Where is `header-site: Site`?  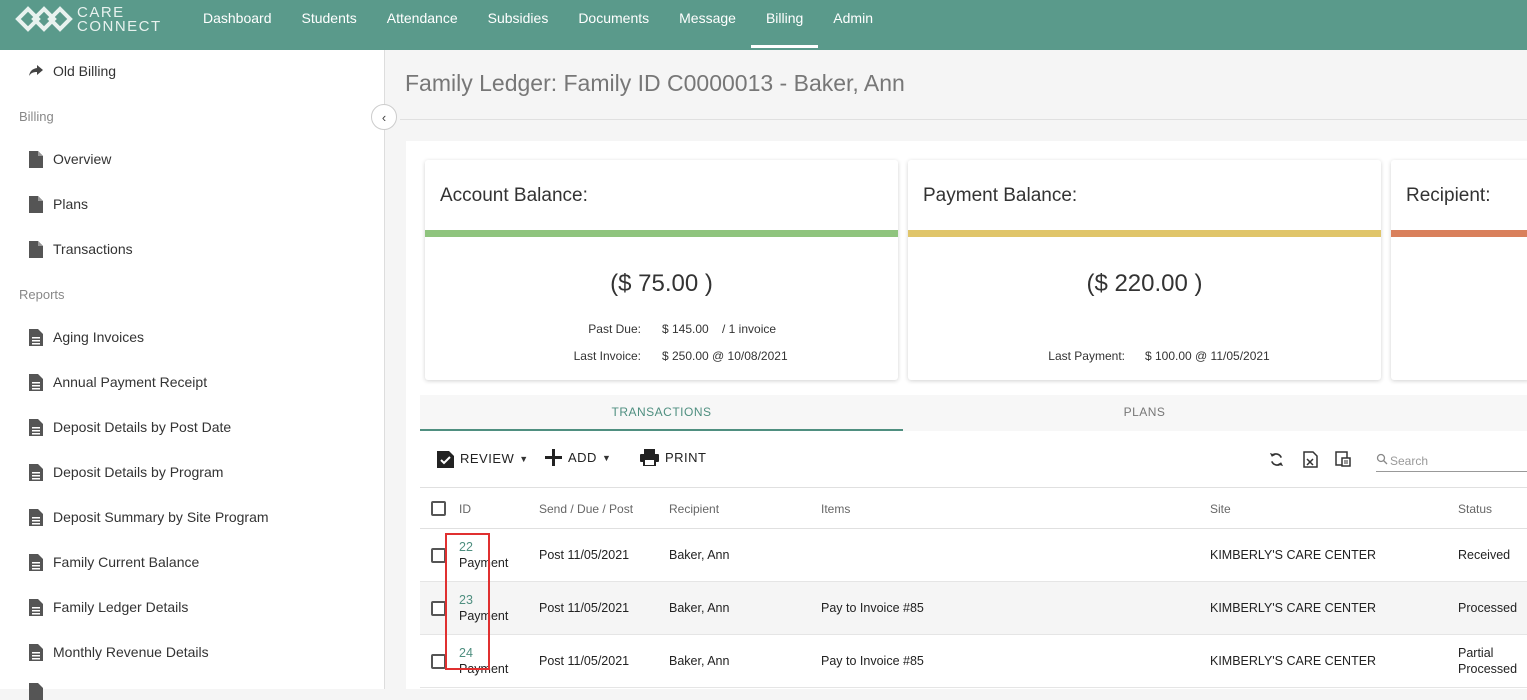
header-site: Site is located at coordinates (1220, 509).